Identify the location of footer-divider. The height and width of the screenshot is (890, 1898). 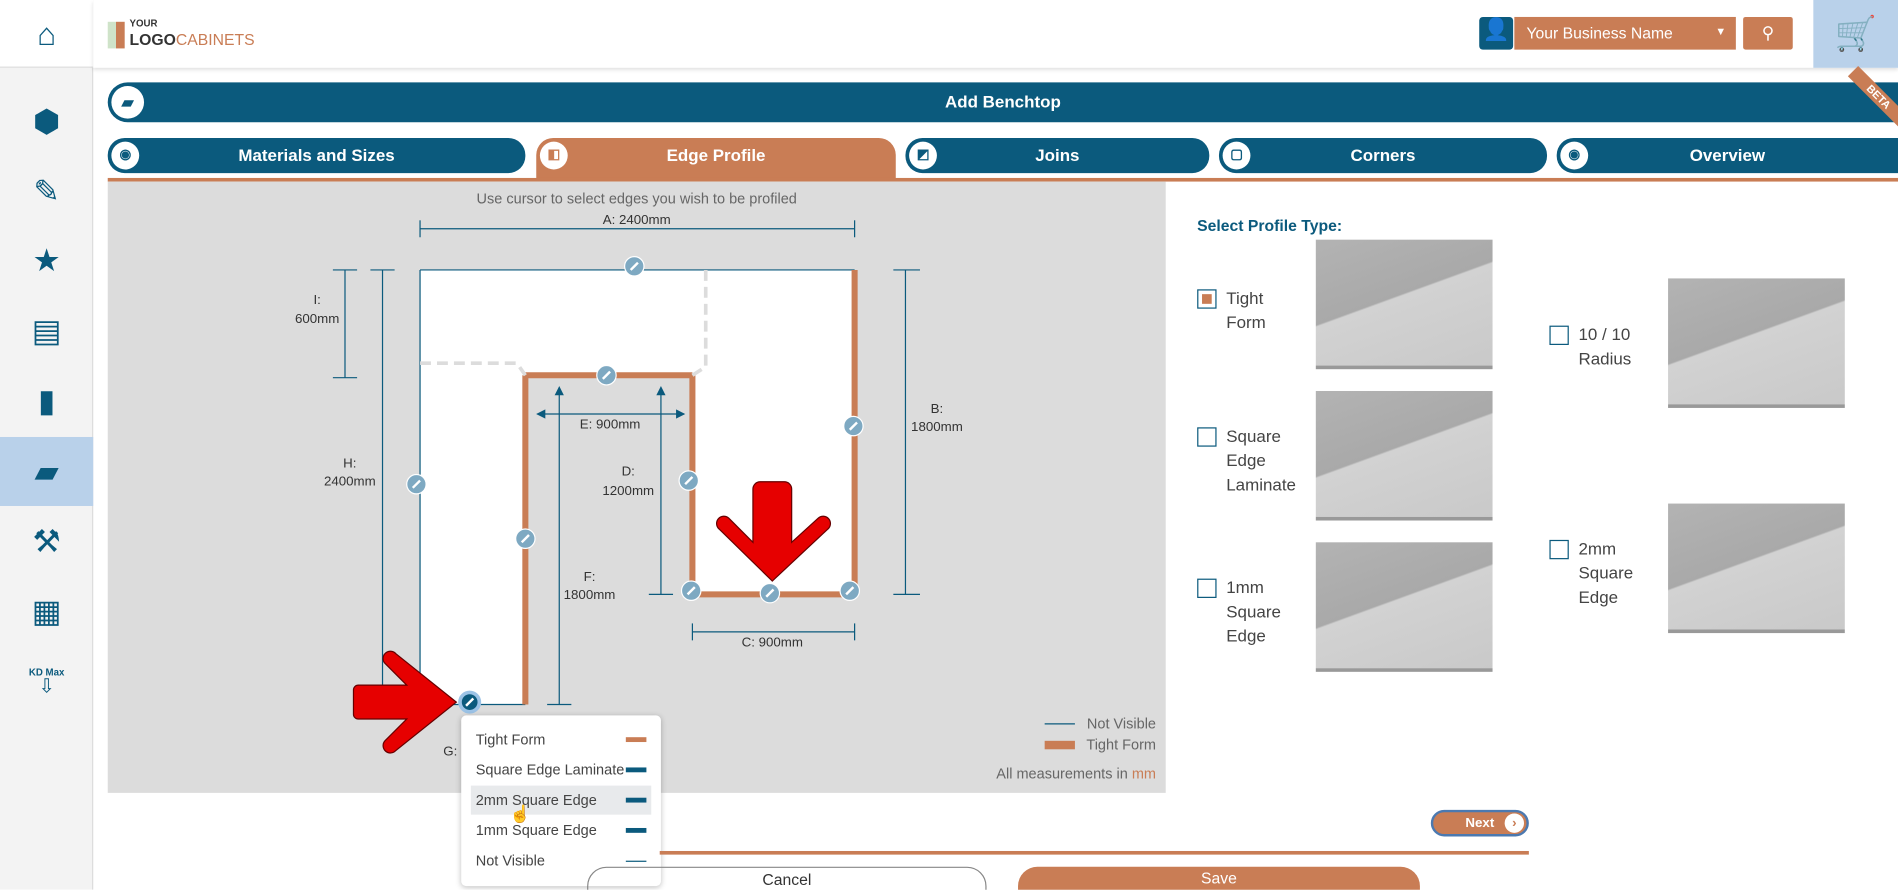
(1094, 852).